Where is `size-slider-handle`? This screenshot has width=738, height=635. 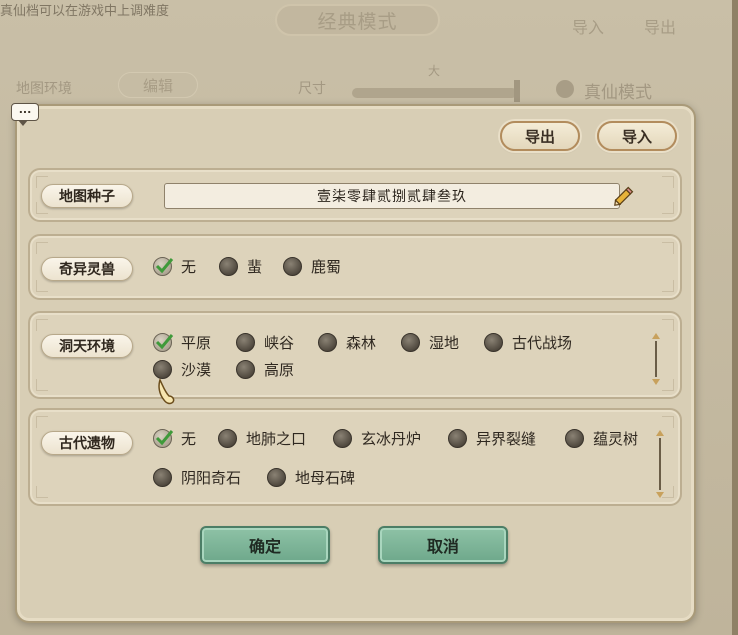
size-slider-handle is located at coordinates (517, 91).